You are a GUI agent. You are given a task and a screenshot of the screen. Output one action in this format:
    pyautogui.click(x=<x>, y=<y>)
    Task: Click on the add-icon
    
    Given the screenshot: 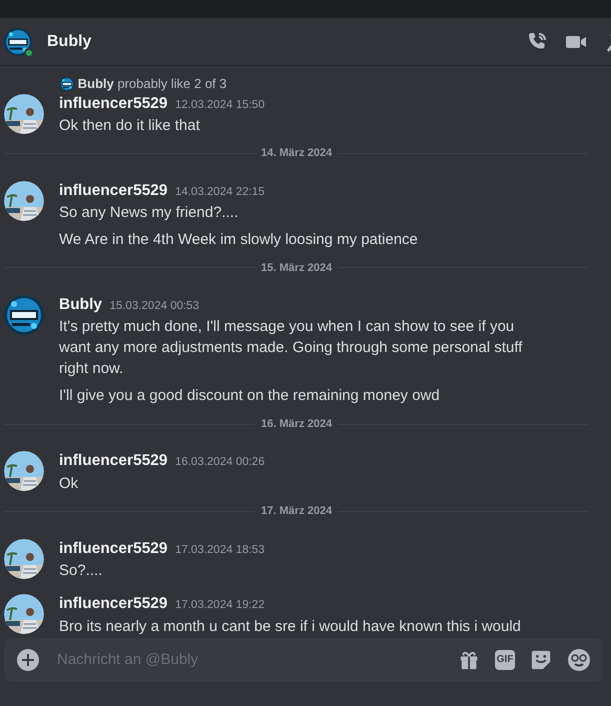 What is the action you would take?
    pyautogui.click(x=28, y=660)
    